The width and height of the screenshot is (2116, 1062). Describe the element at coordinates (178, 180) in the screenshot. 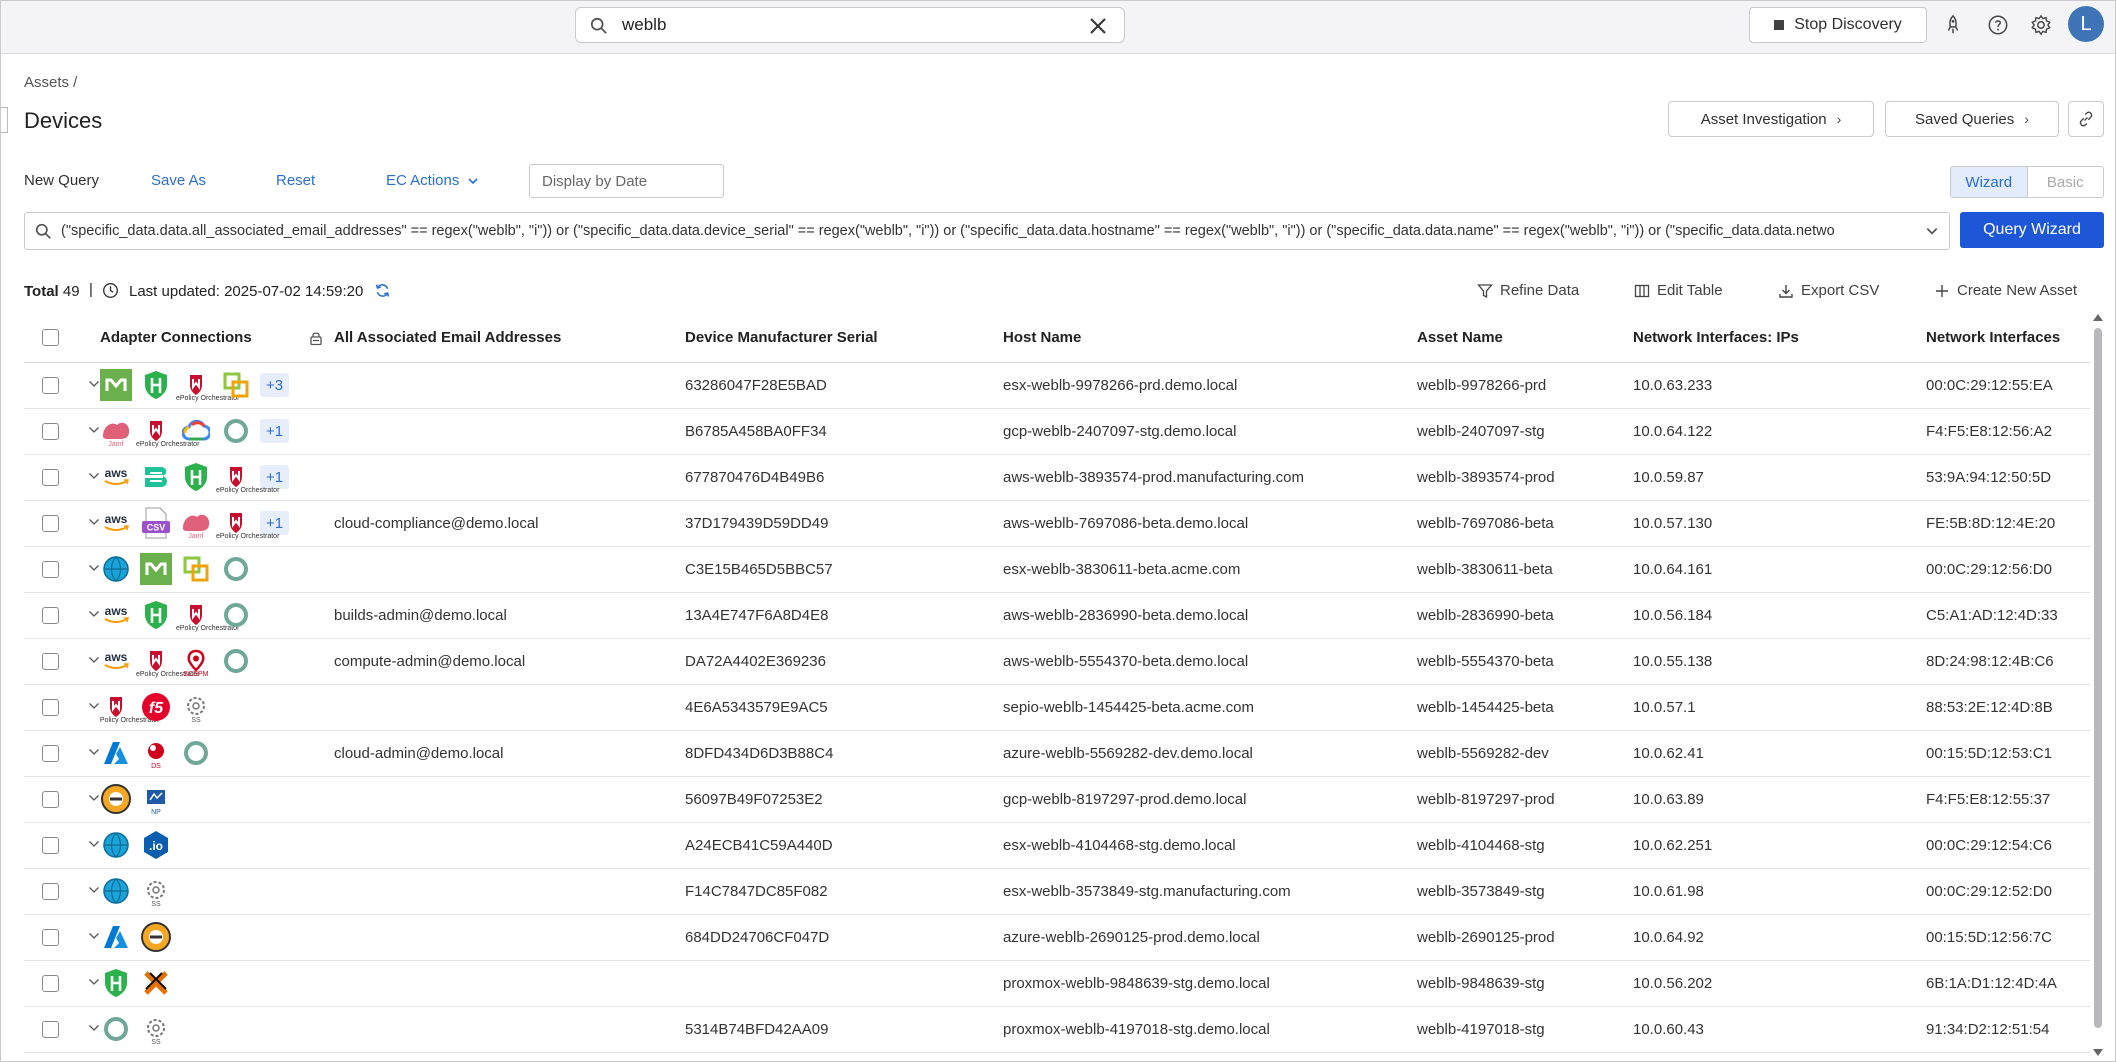

I see `save-as-button: Save As` at that location.